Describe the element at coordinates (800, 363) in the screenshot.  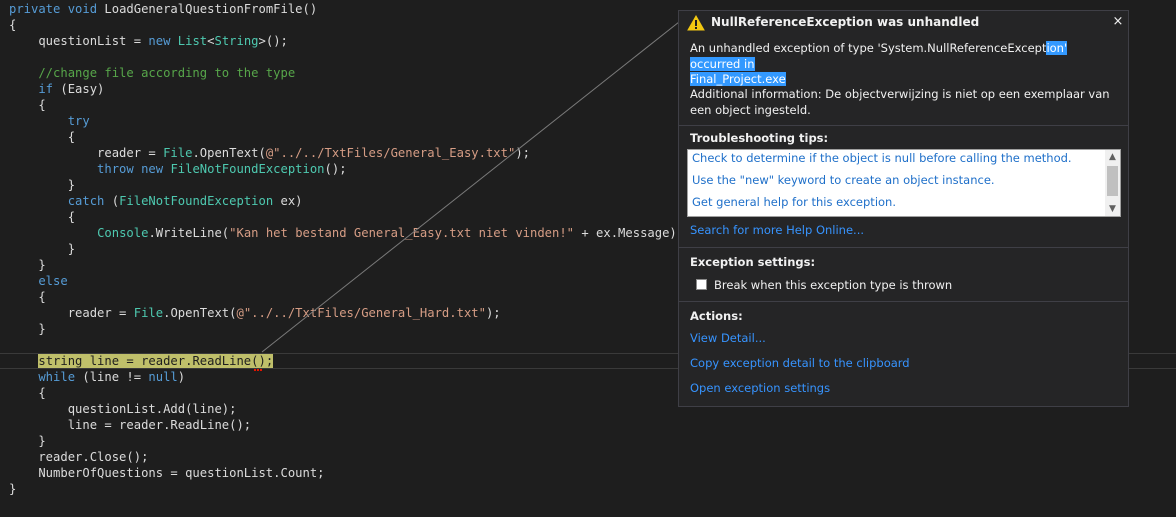
I see `copy-exception-detail-link: Copy exception detail to the clipboard` at that location.